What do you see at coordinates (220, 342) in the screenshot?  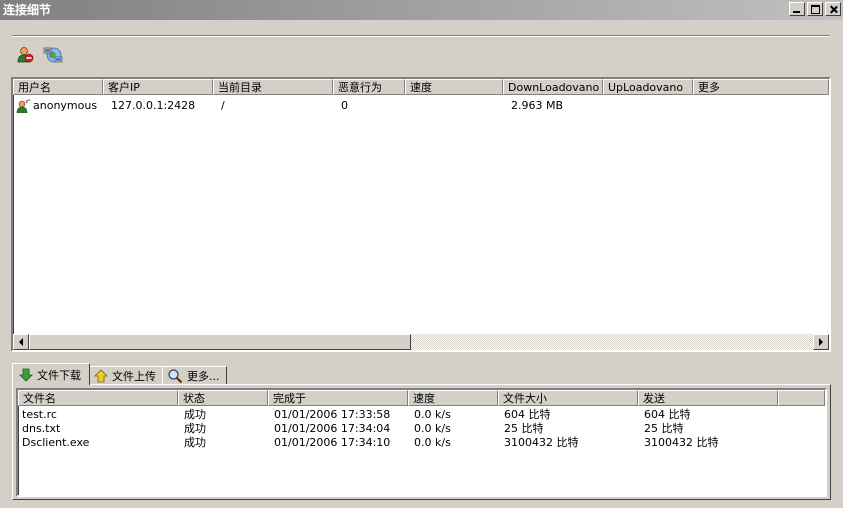 I see `scrollbar-thumb` at bounding box center [220, 342].